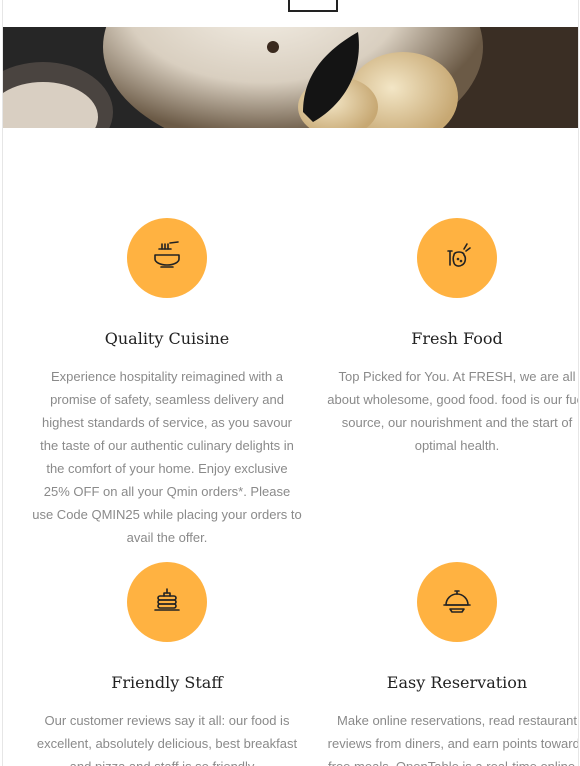 Image resolution: width=580 pixels, height=766 pixels. What do you see at coordinates (457, 682) in the screenshot?
I see `feature-title: Easy Reservation` at bounding box center [457, 682].